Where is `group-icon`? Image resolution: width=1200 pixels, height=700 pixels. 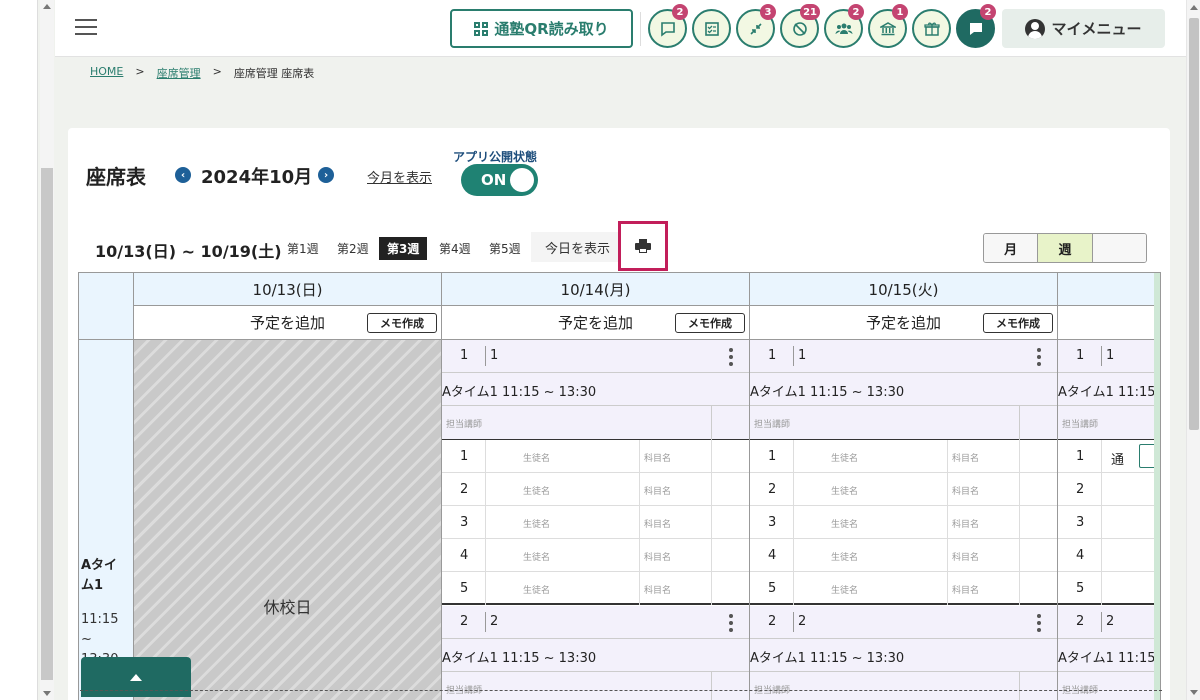 group-icon is located at coordinates (843, 28).